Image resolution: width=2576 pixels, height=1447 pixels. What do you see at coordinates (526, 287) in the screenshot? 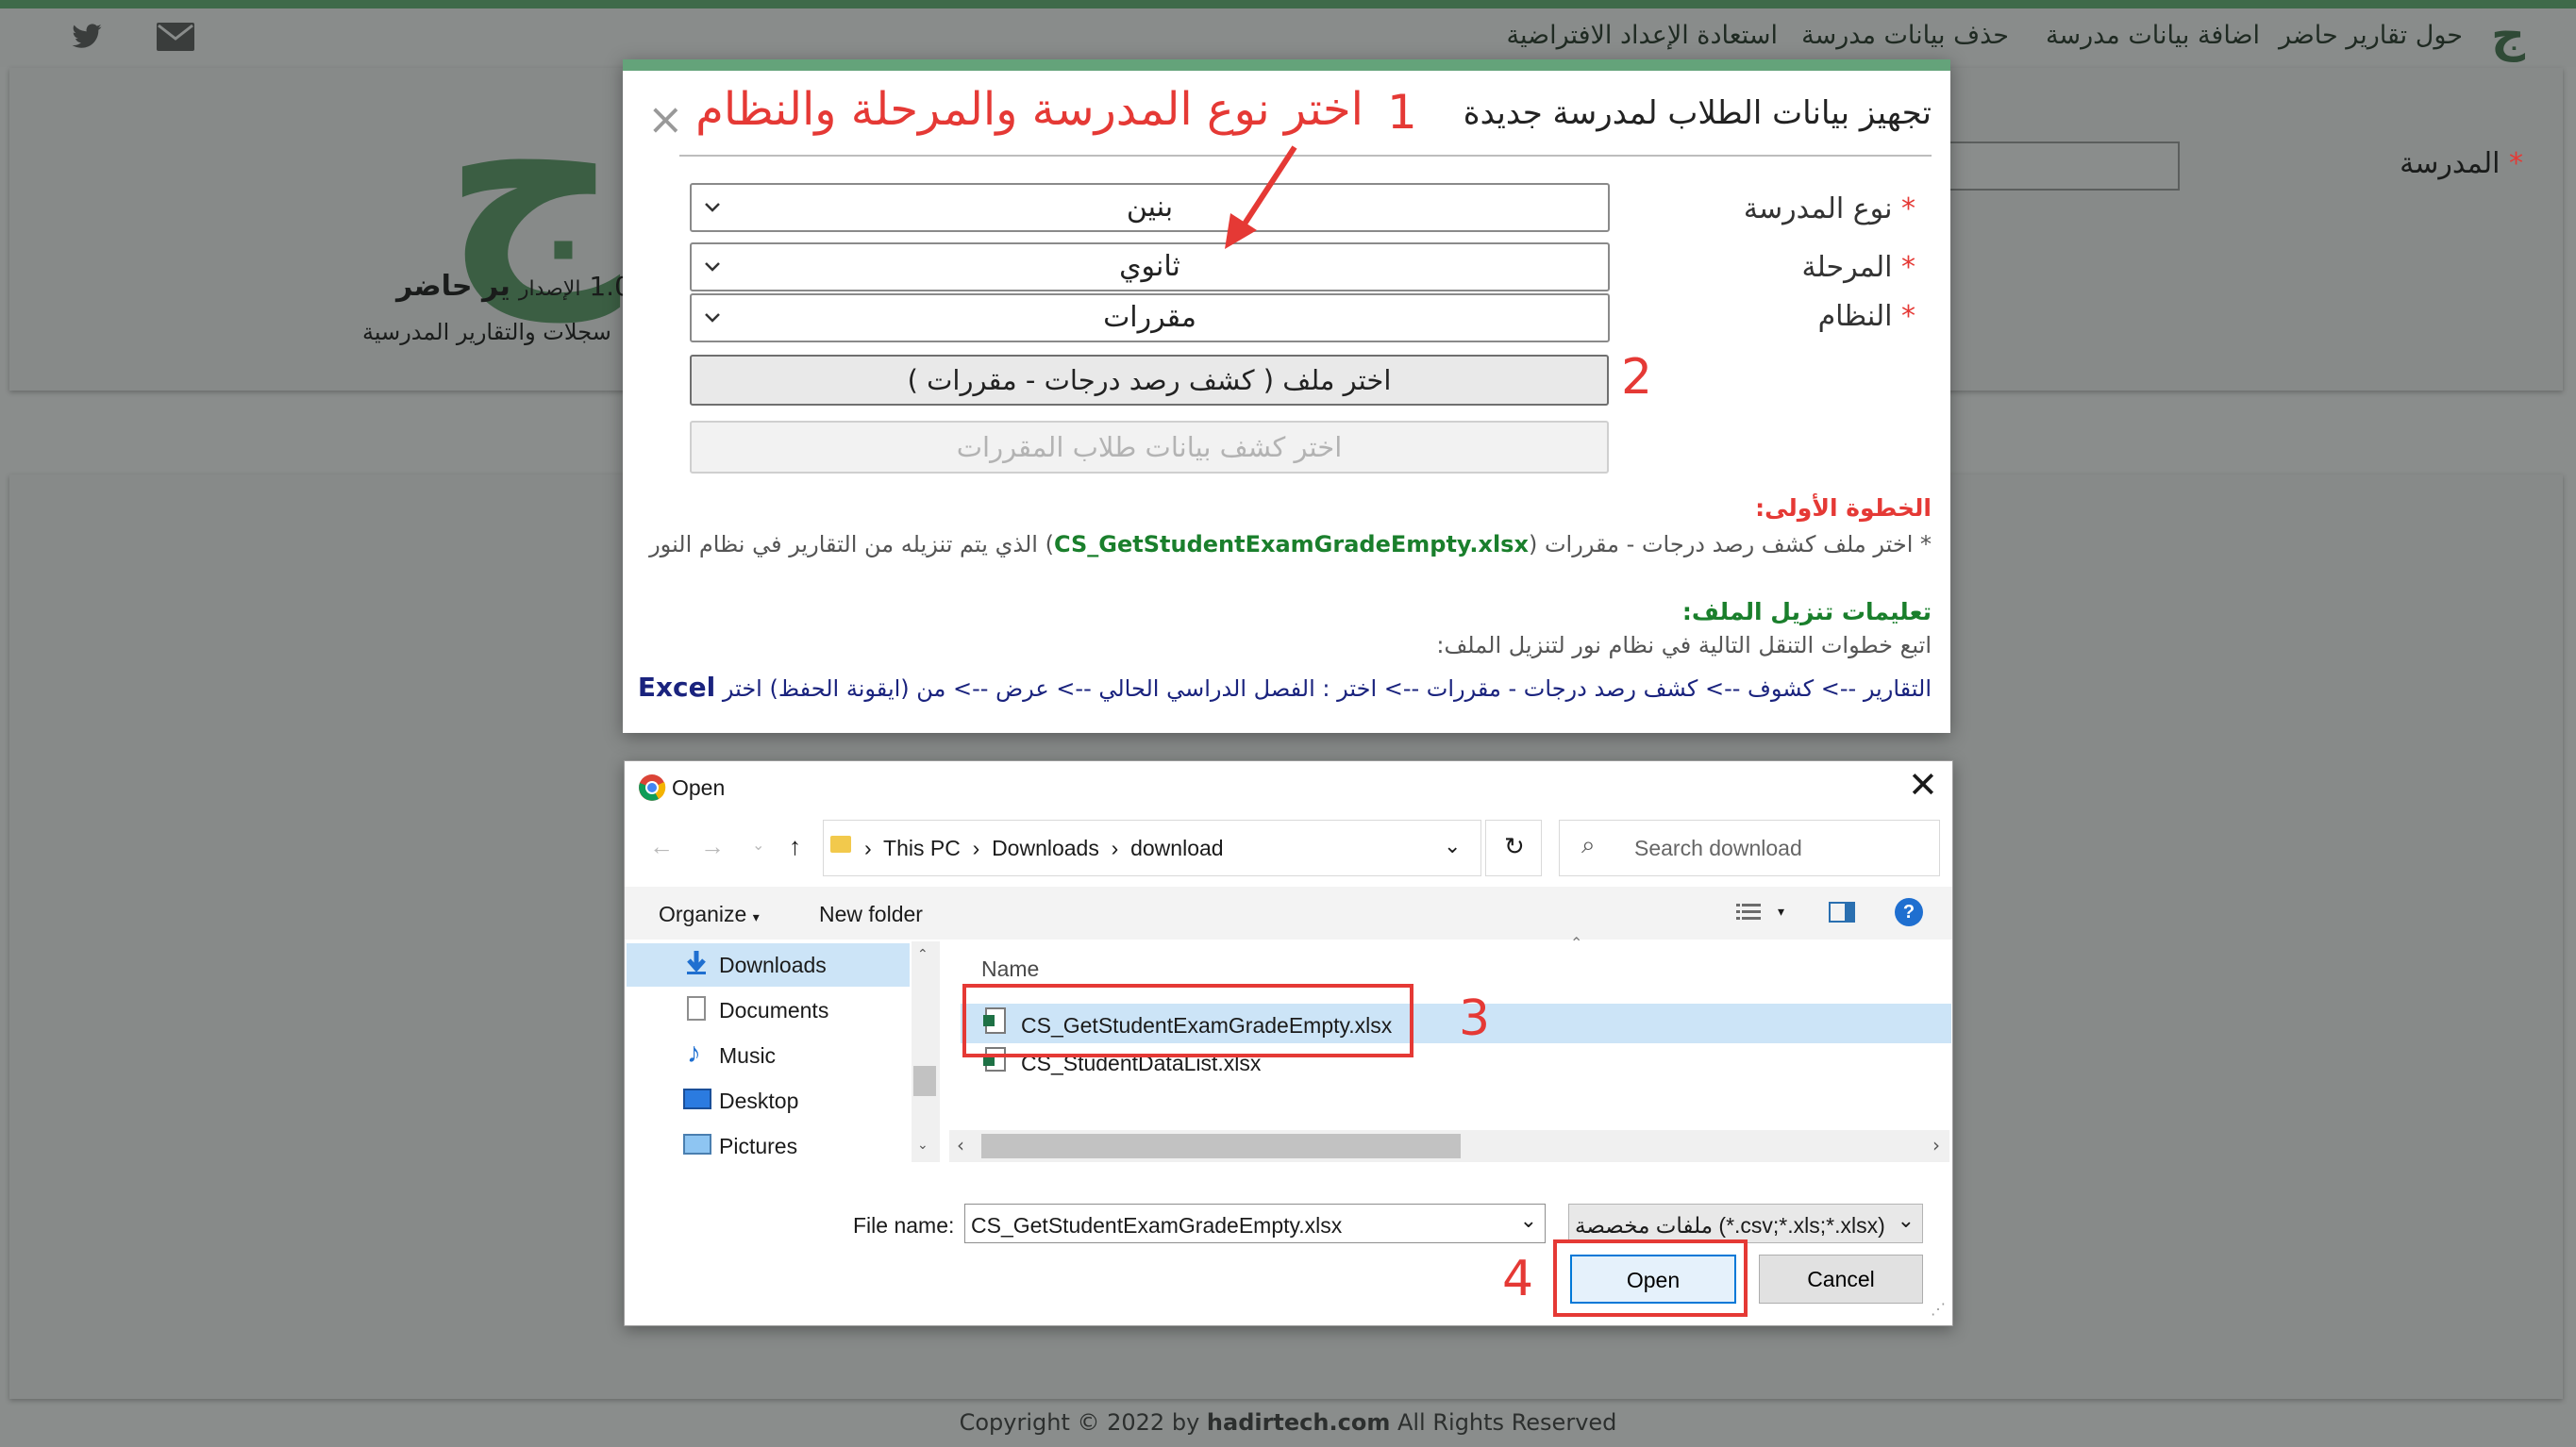
I see `app-name: 1.0.1 الإصدار ير حاضر` at bounding box center [526, 287].